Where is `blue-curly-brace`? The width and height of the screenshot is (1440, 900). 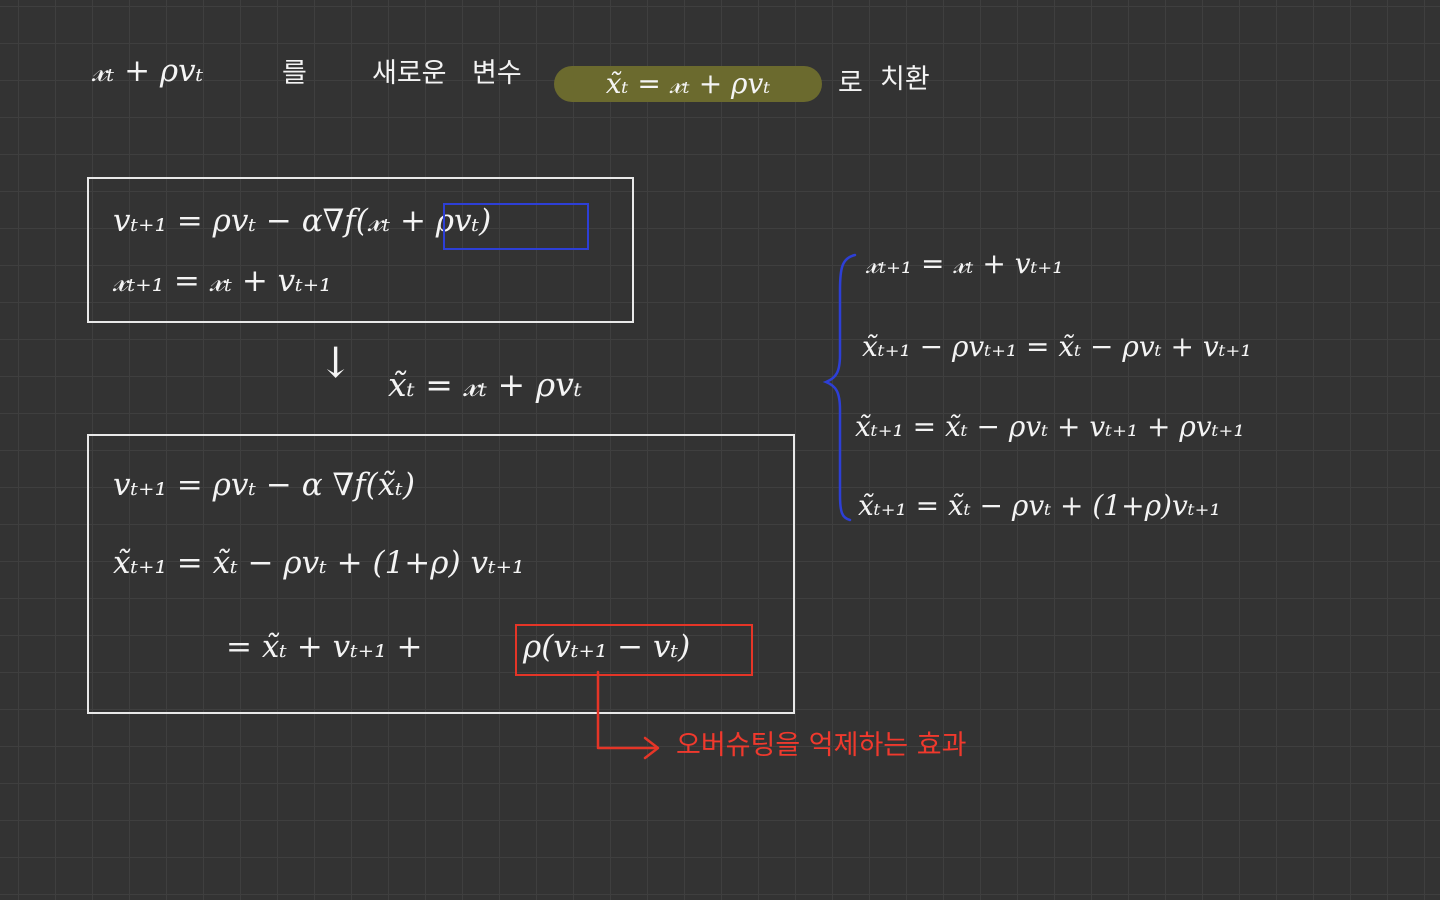 blue-curly-brace is located at coordinates (839, 387).